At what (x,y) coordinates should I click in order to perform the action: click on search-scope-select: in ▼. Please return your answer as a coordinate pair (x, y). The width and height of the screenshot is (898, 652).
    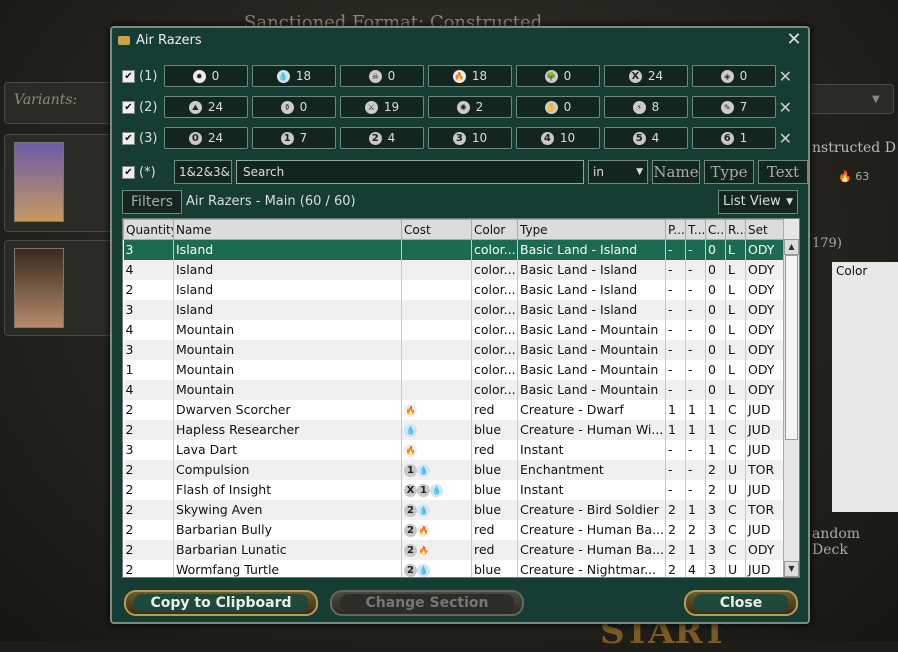
    Looking at the image, I should click on (618, 172).